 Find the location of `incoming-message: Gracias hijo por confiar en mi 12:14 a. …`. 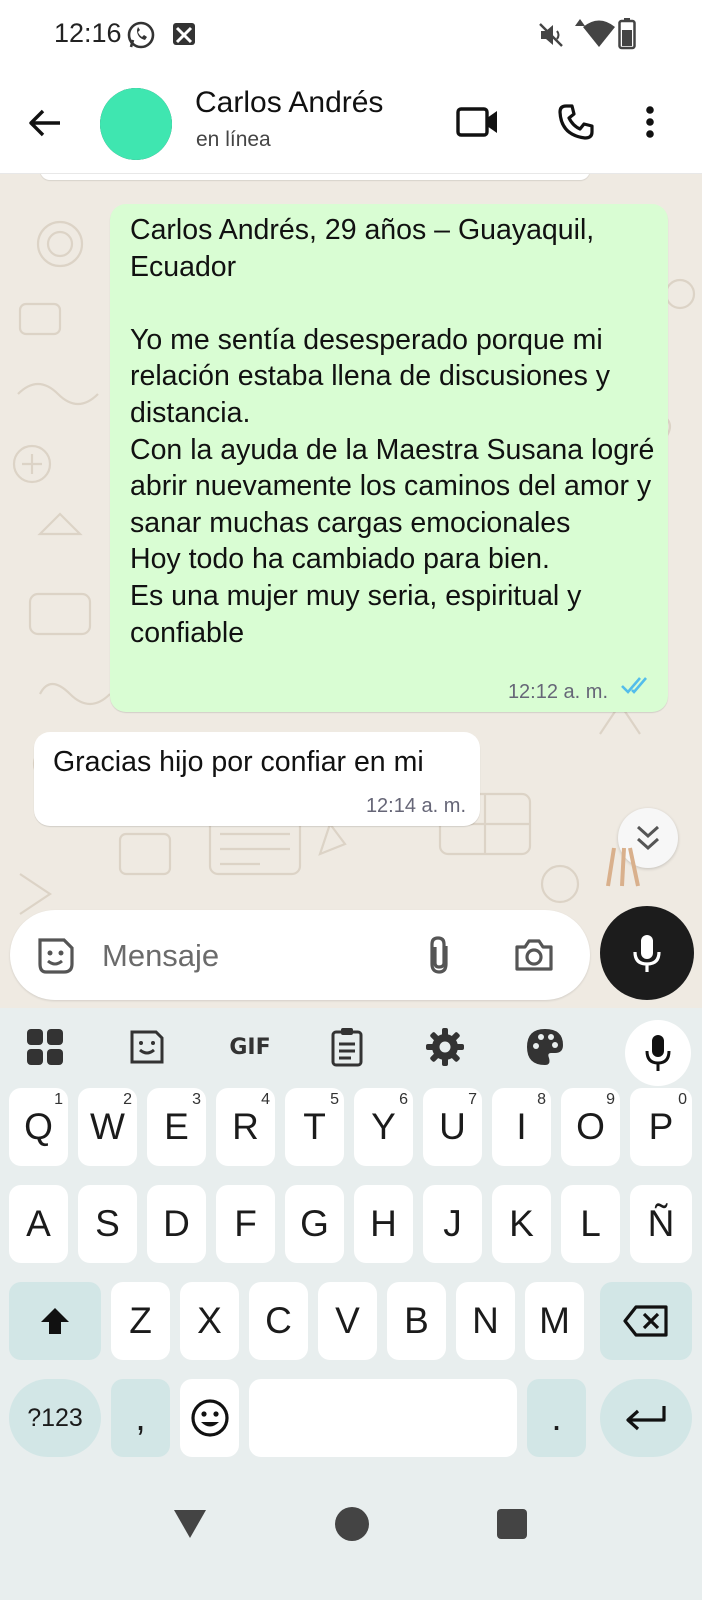

incoming-message: Gracias hijo por confiar en mi 12:14 a. … is located at coordinates (257, 779).